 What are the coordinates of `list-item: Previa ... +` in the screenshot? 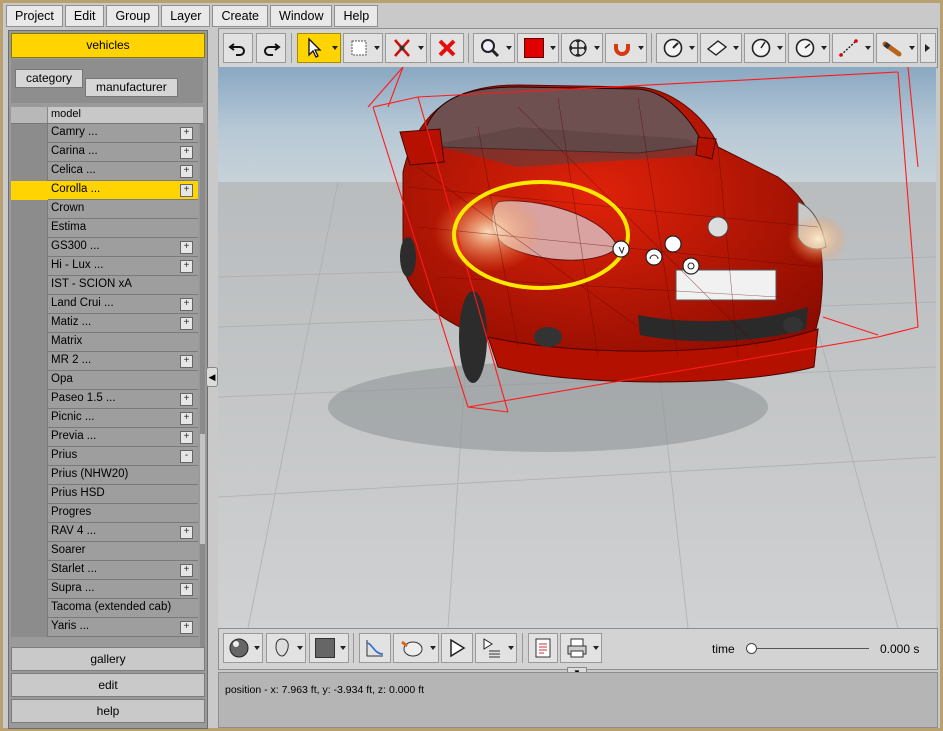 It's located at (104, 437).